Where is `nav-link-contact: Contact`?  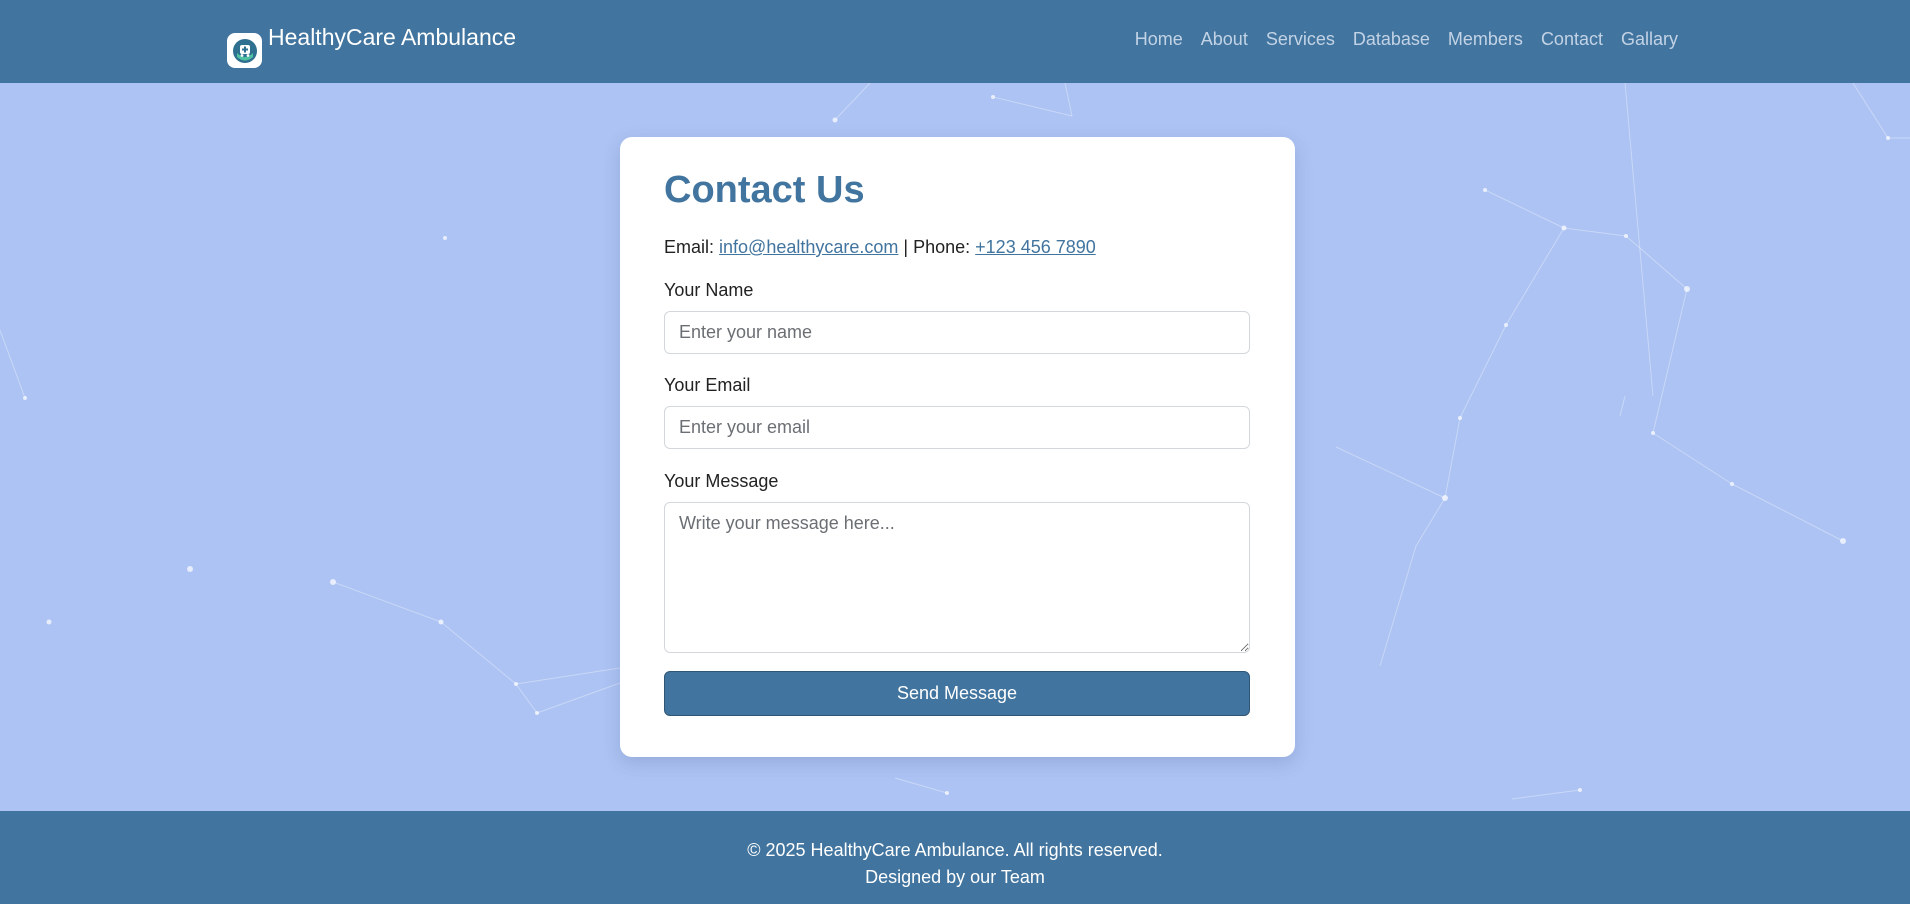
nav-link-contact: Contact is located at coordinates (1572, 39).